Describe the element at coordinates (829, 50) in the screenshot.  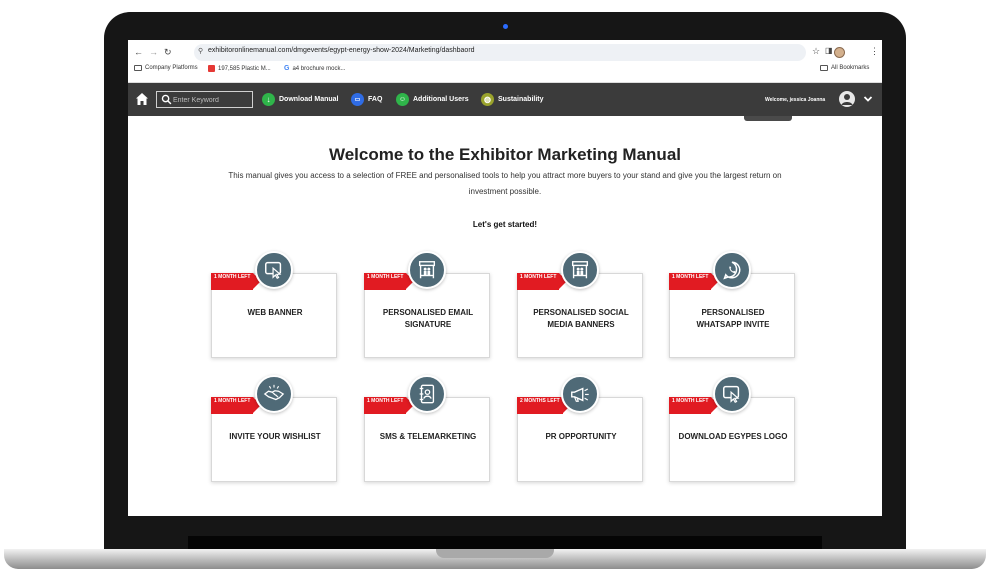
I see `sidepanel-icon: ◨` at that location.